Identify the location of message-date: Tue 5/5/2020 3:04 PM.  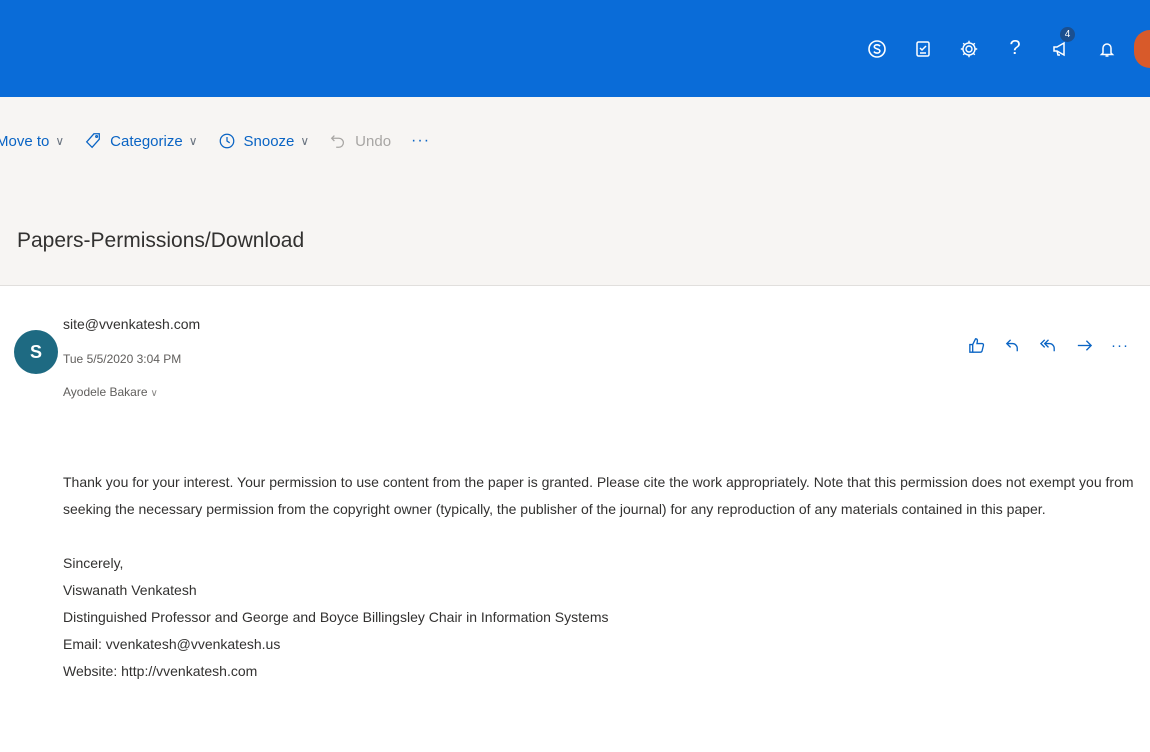
(122, 359).